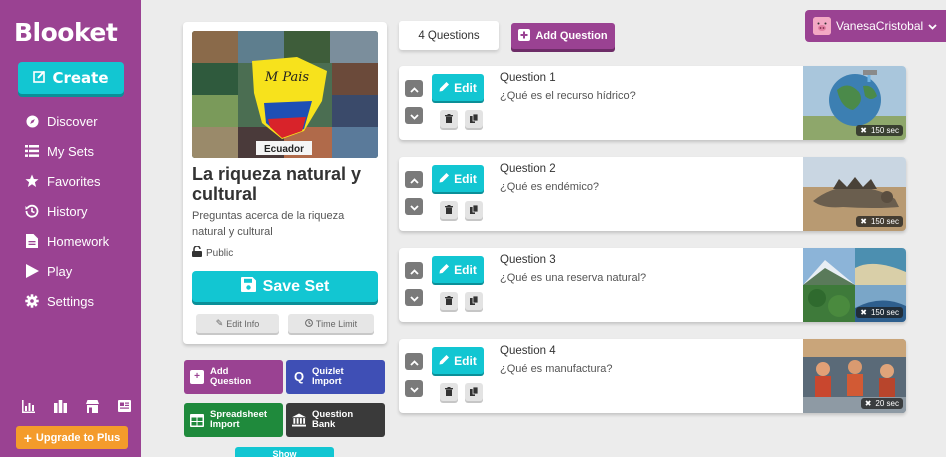 This screenshot has width=946, height=457. What do you see at coordinates (70, 271) in the screenshot?
I see `sidebar-item-play: Play` at bounding box center [70, 271].